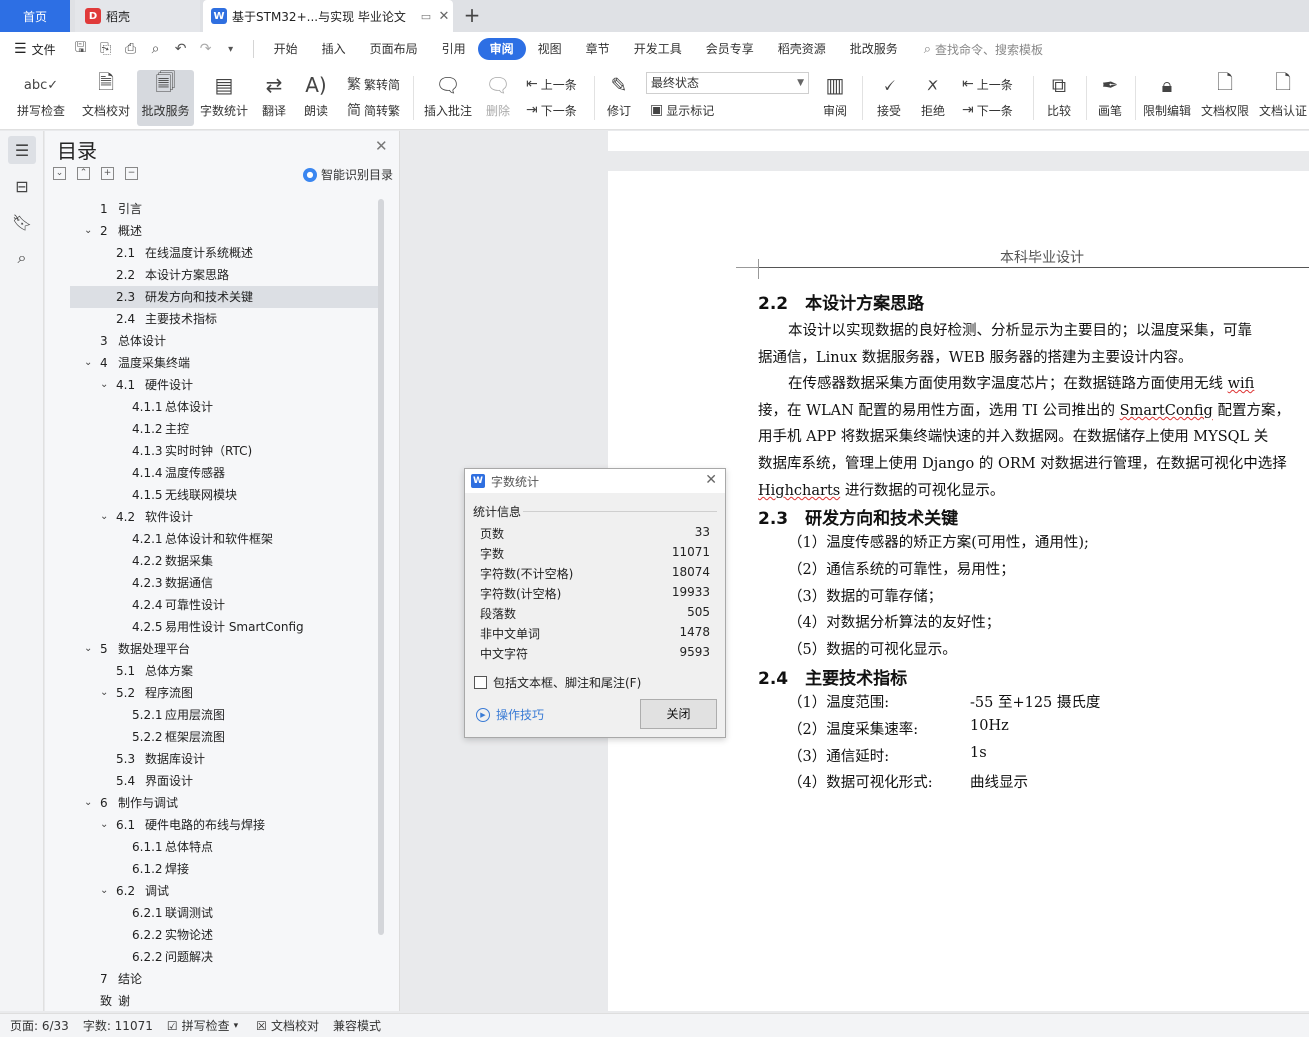 This screenshot has height=1037, width=1309. Describe the element at coordinates (22, 186) in the screenshot. I see `chapter-nav-icon: ⊟` at that location.